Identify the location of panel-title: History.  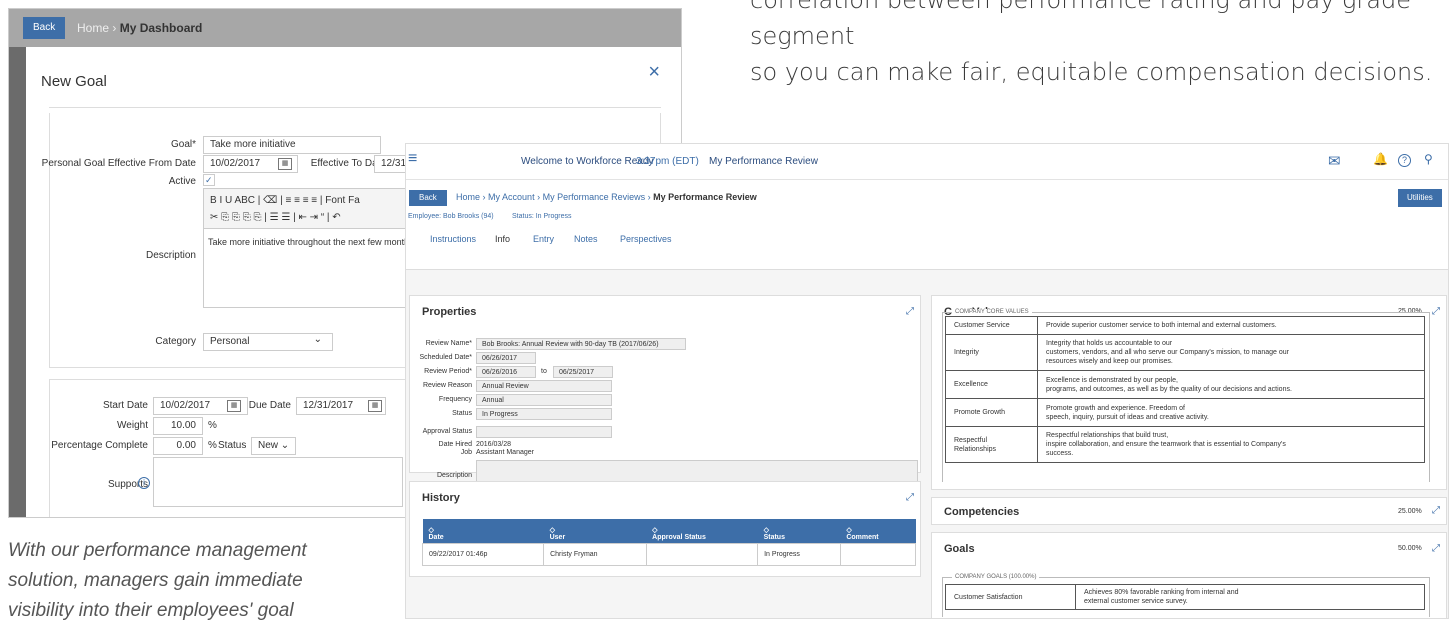
(441, 498).